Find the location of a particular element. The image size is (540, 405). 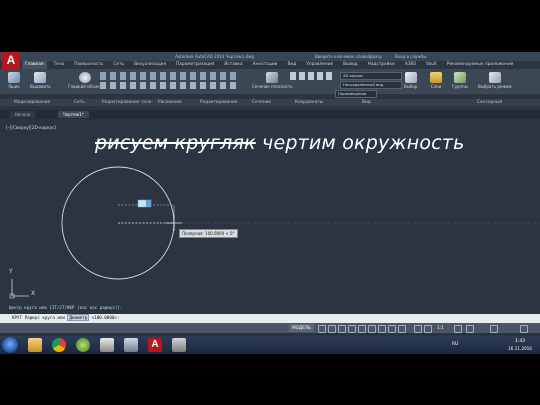

ucs-y-label: Y is located at coordinates (11, 271).